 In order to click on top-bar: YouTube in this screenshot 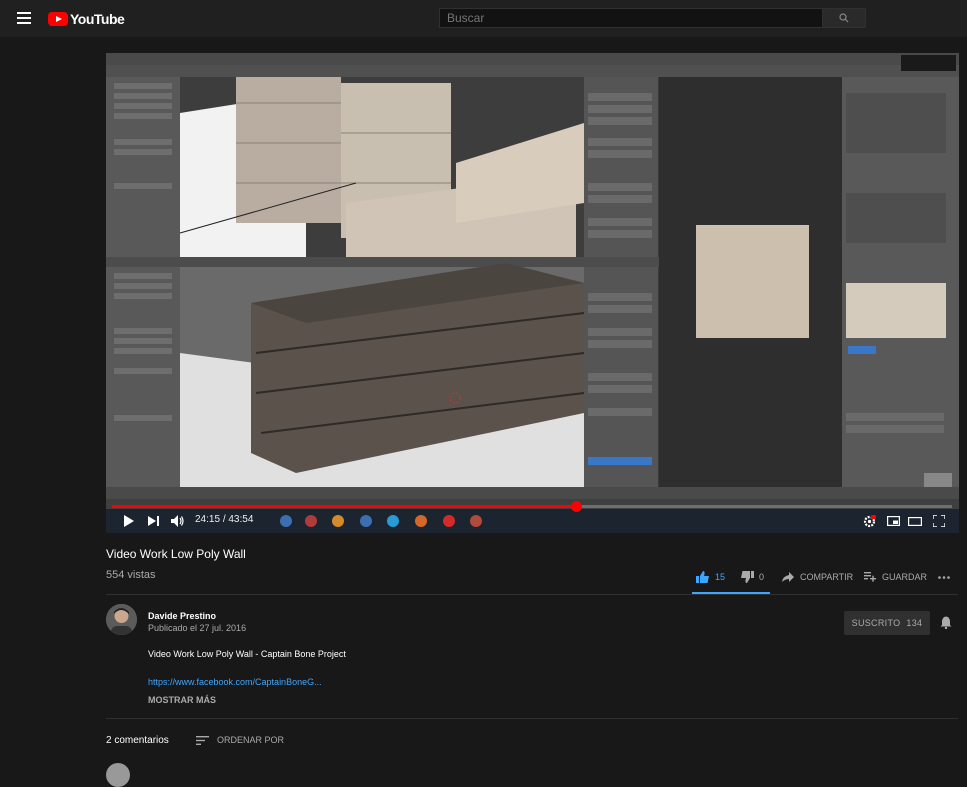, I will do `click(483, 18)`.